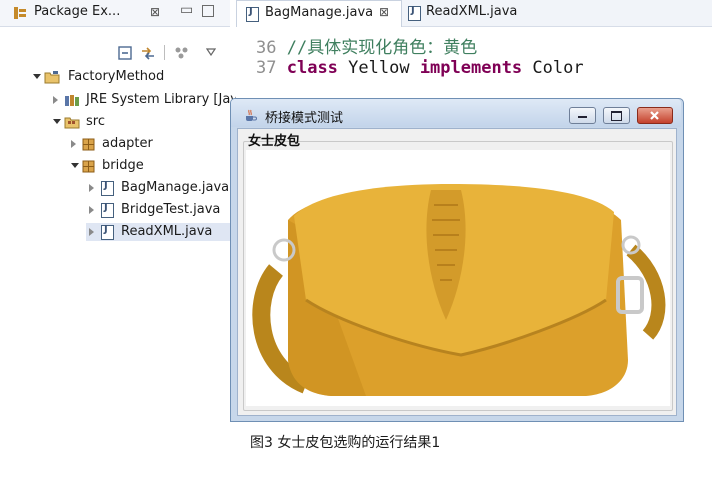 The image size is (712, 481). Describe the element at coordinates (171, 209) in the screenshot. I see `tree-item-label: BridgeTest.java` at that location.